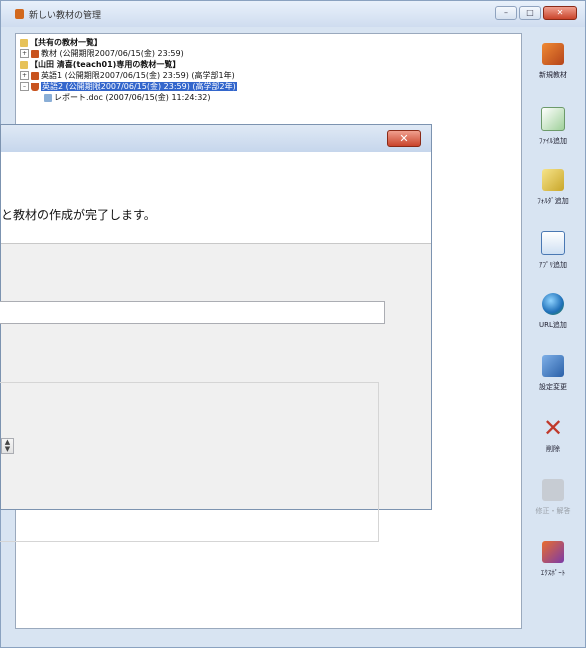 This screenshot has height=648, width=586. I want to click on tool-label: ﾌｧｲﾙ追加, so click(553, 141).